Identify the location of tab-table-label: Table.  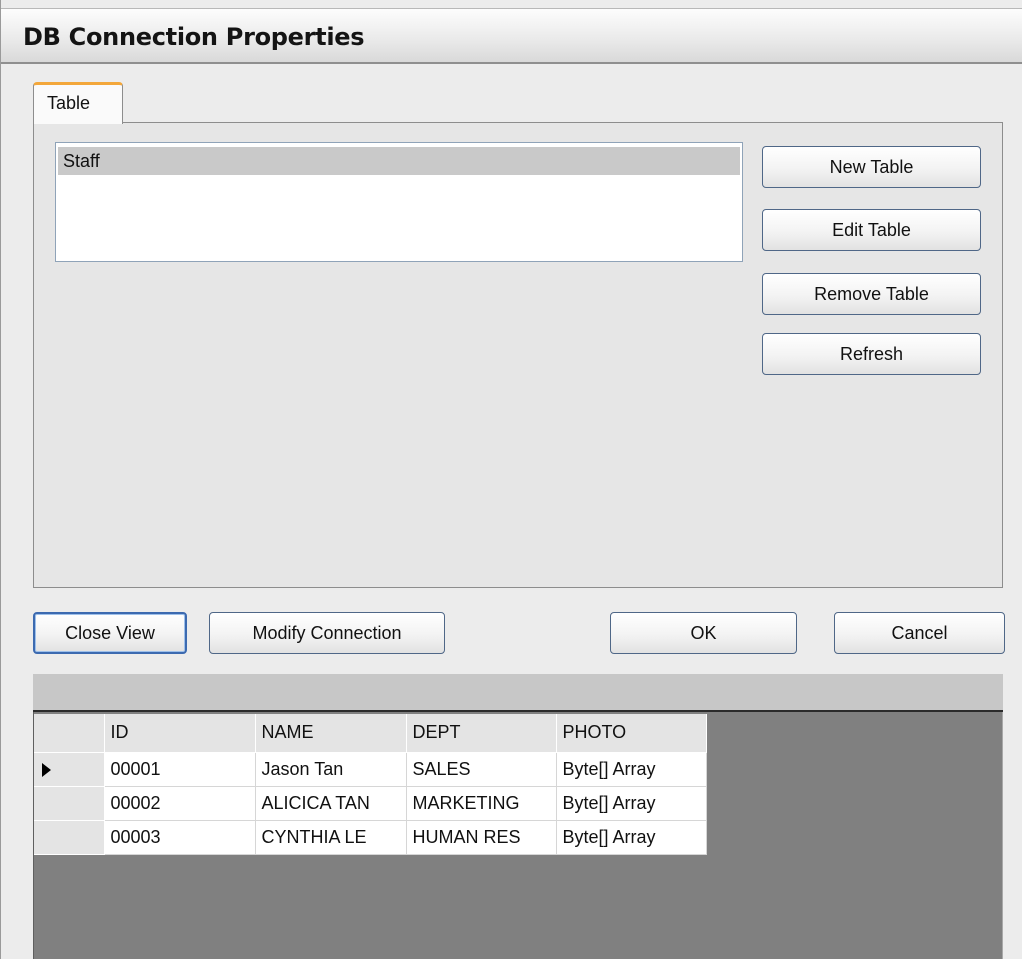
(69, 103).